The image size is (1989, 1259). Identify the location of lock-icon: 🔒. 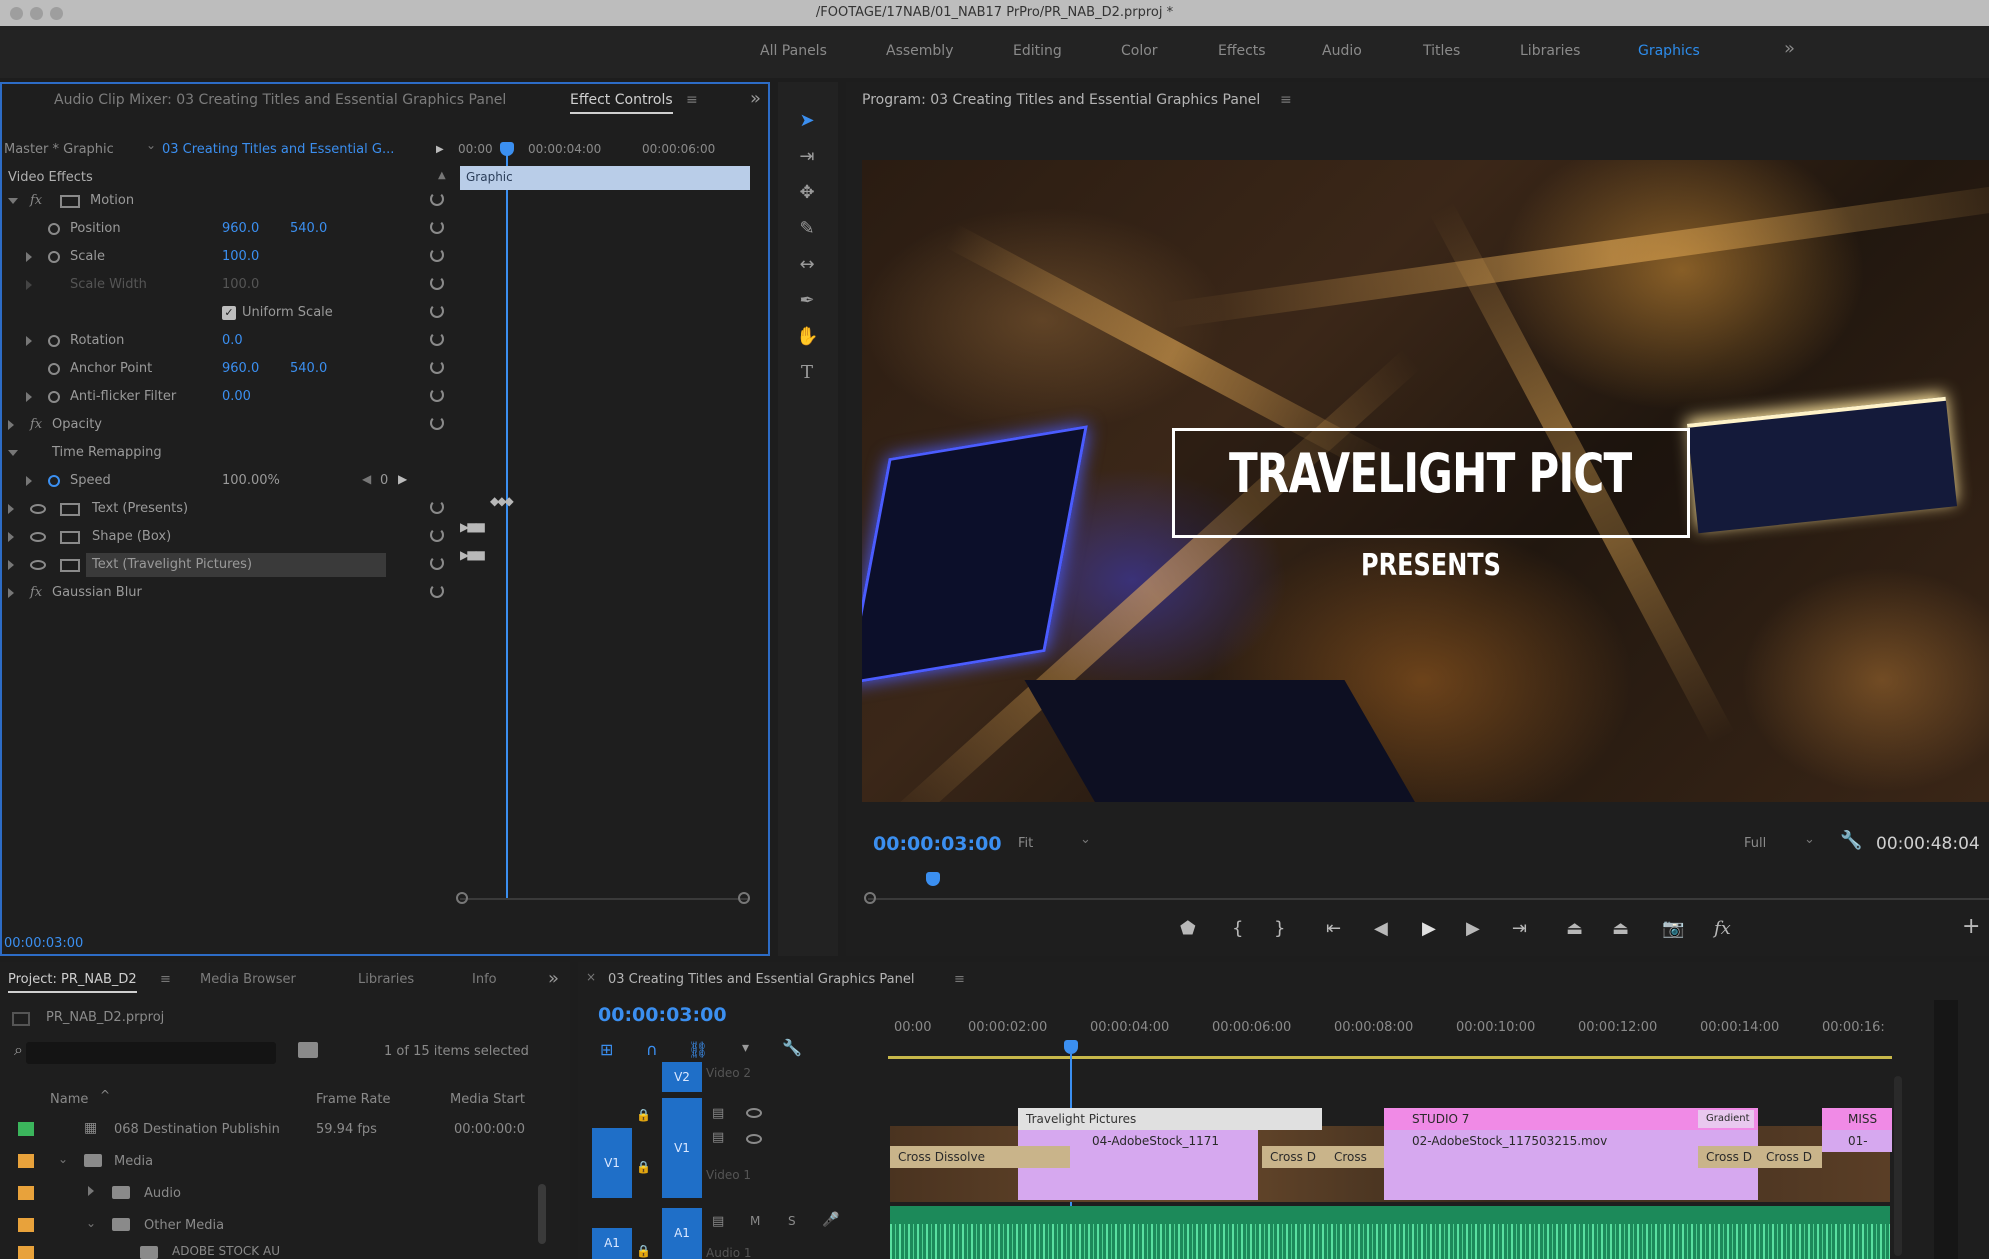
(643, 1115).